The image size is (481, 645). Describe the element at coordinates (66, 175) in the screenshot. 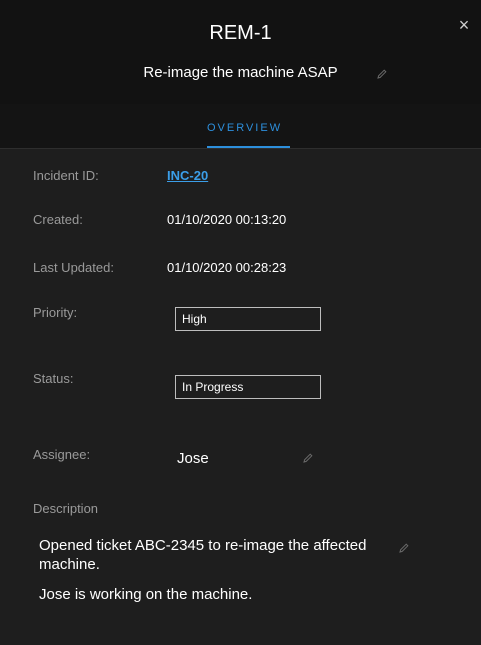

I see `incident-id-label: Incident ID:` at that location.